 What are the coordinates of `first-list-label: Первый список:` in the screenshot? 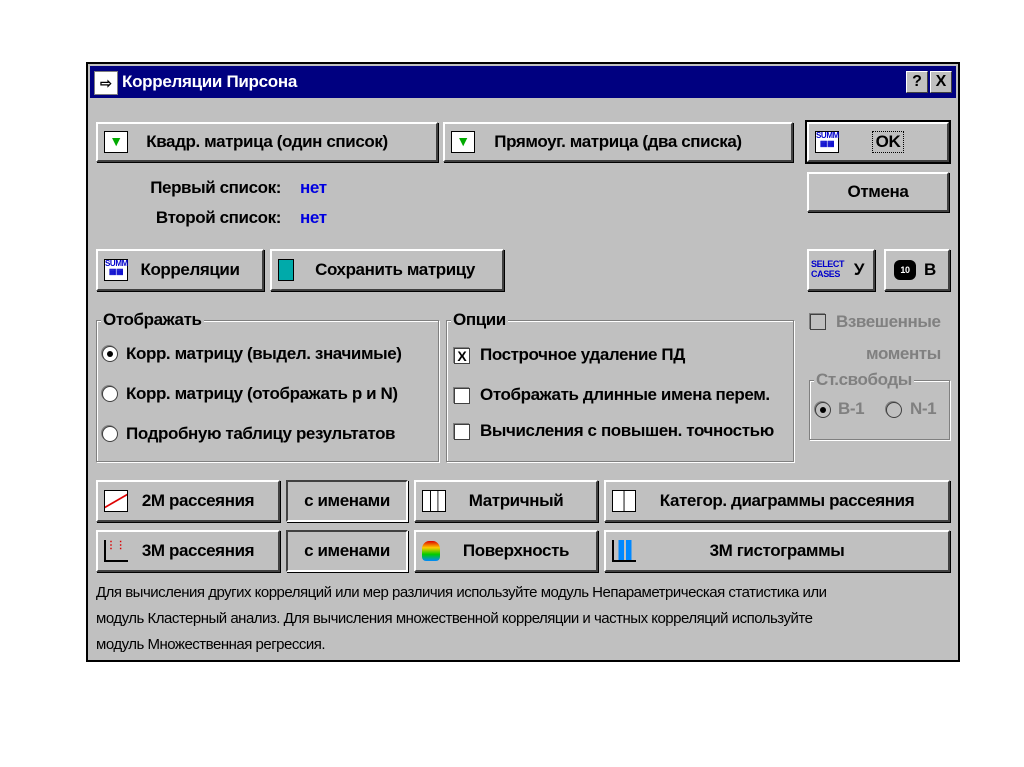 It's located at (215, 187).